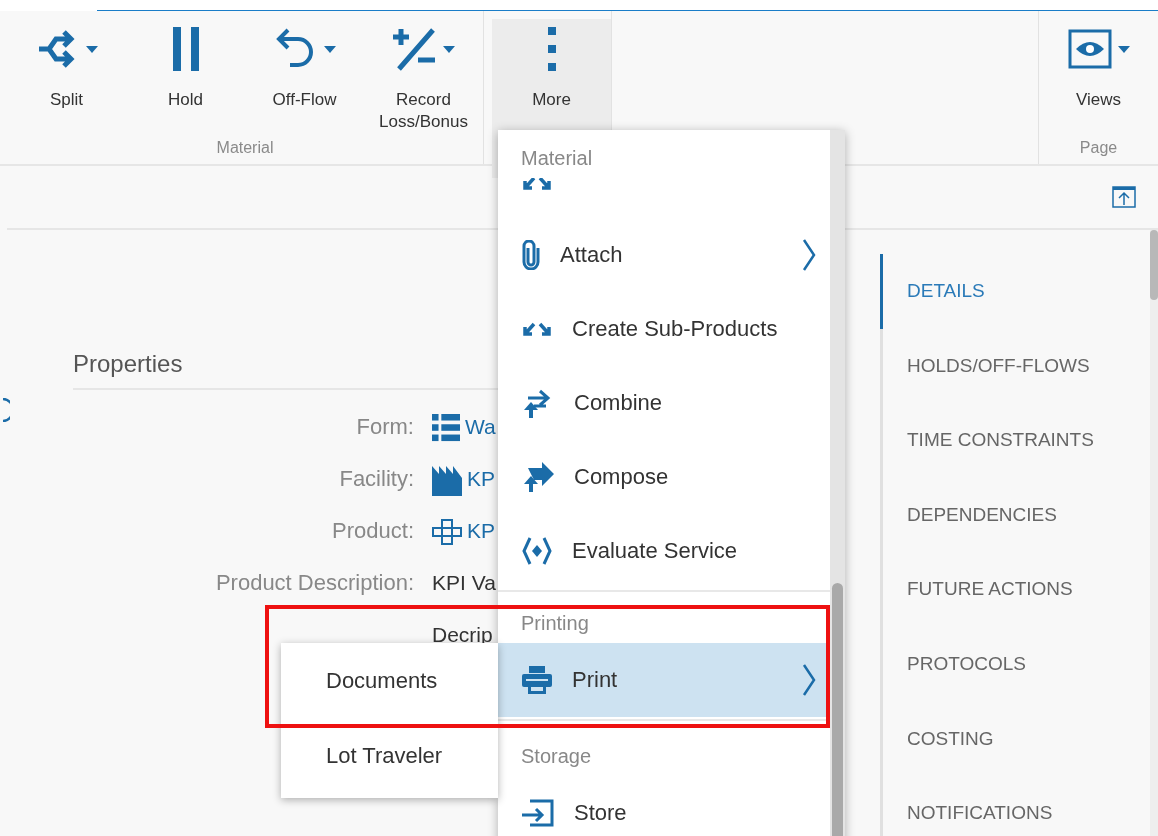  Describe the element at coordinates (1089, 49) in the screenshot. I see `eye-icon` at that location.